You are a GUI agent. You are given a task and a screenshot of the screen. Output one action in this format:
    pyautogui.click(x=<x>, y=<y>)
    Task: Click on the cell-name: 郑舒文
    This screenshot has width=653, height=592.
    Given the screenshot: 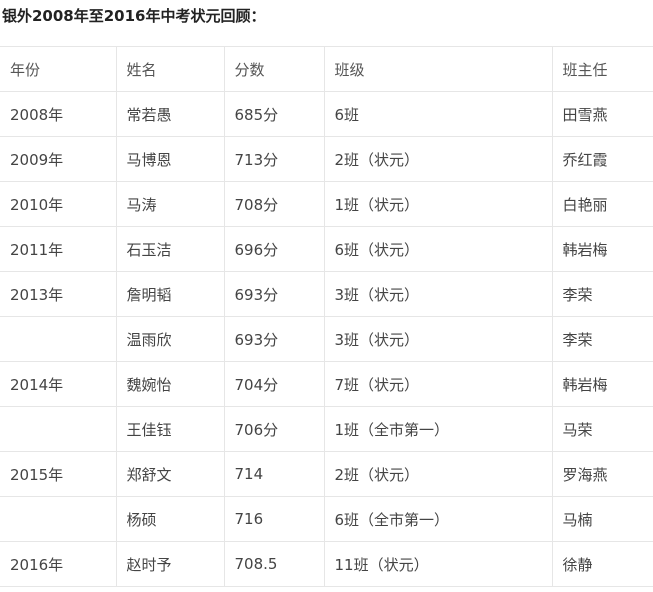 What is the action you would take?
    pyautogui.click(x=170, y=474)
    